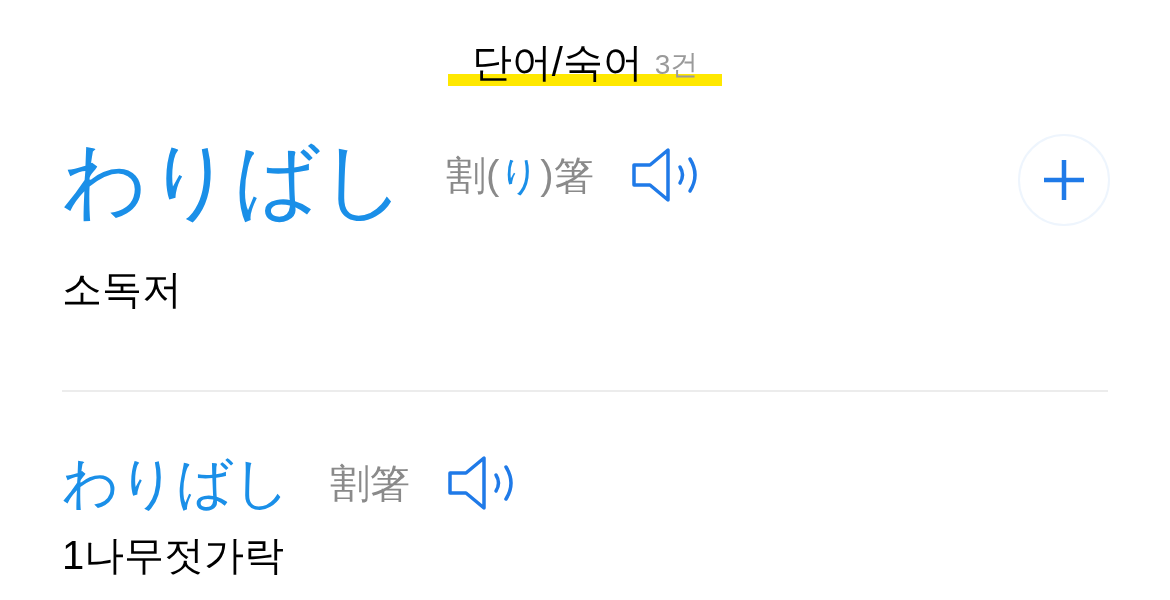  I want to click on kanji-spelling: 割箸, so click(370, 483).